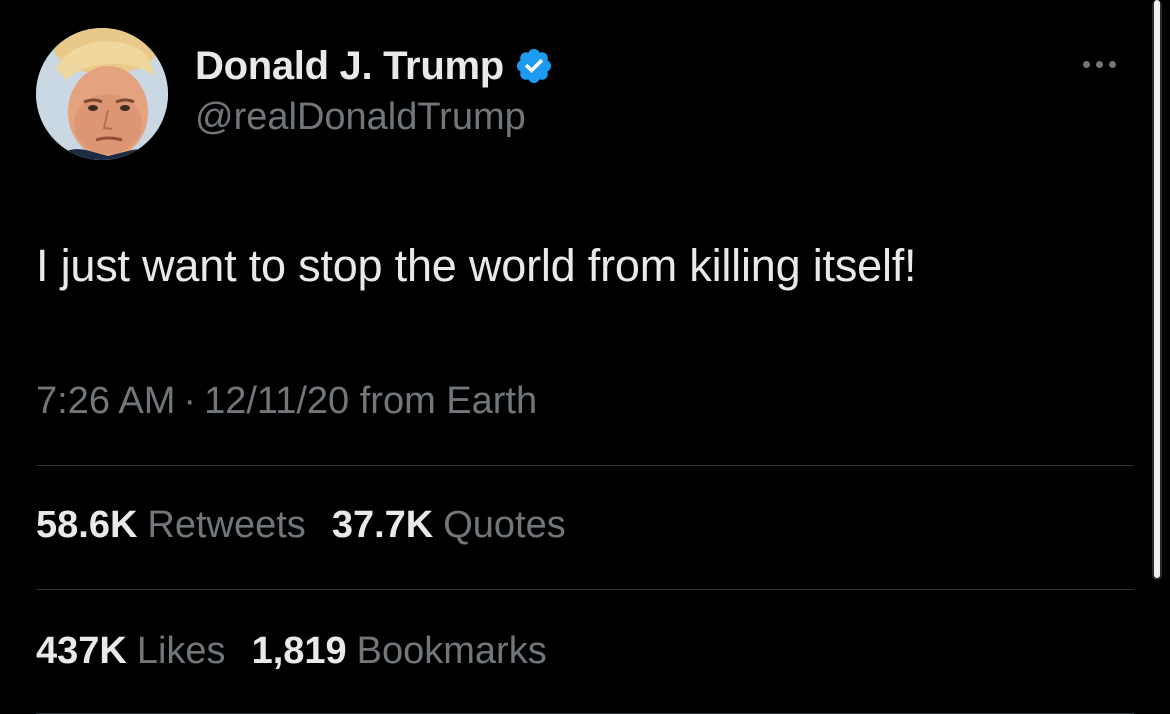  I want to click on more-icon, so click(1107, 64).